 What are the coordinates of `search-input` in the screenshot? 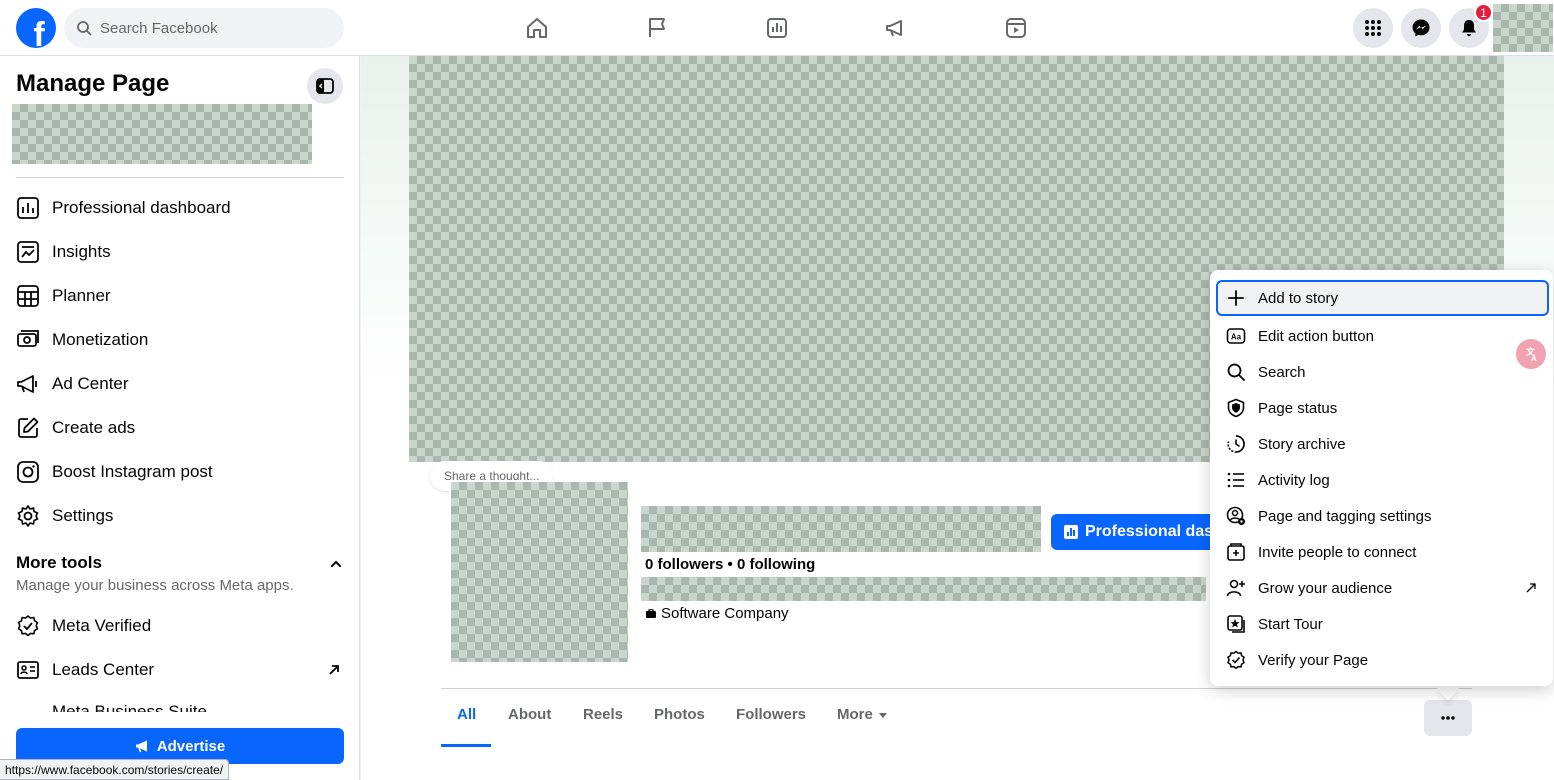 It's located at (215, 28).